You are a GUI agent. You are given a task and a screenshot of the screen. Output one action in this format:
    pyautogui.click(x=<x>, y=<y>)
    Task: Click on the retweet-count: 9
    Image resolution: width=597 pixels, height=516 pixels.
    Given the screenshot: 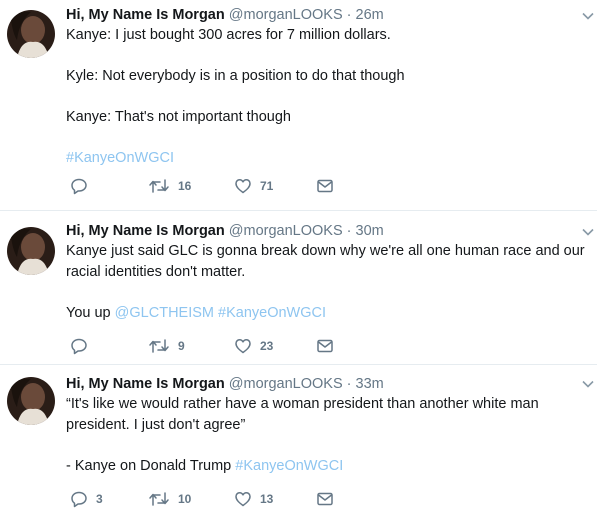 What is the action you would take?
    pyautogui.click(x=181, y=346)
    